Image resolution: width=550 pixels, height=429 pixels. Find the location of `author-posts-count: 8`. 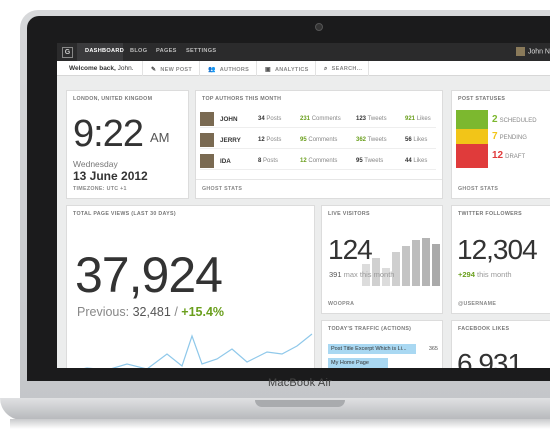

author-posts-count: 8 is located at coordinates (260, 161).